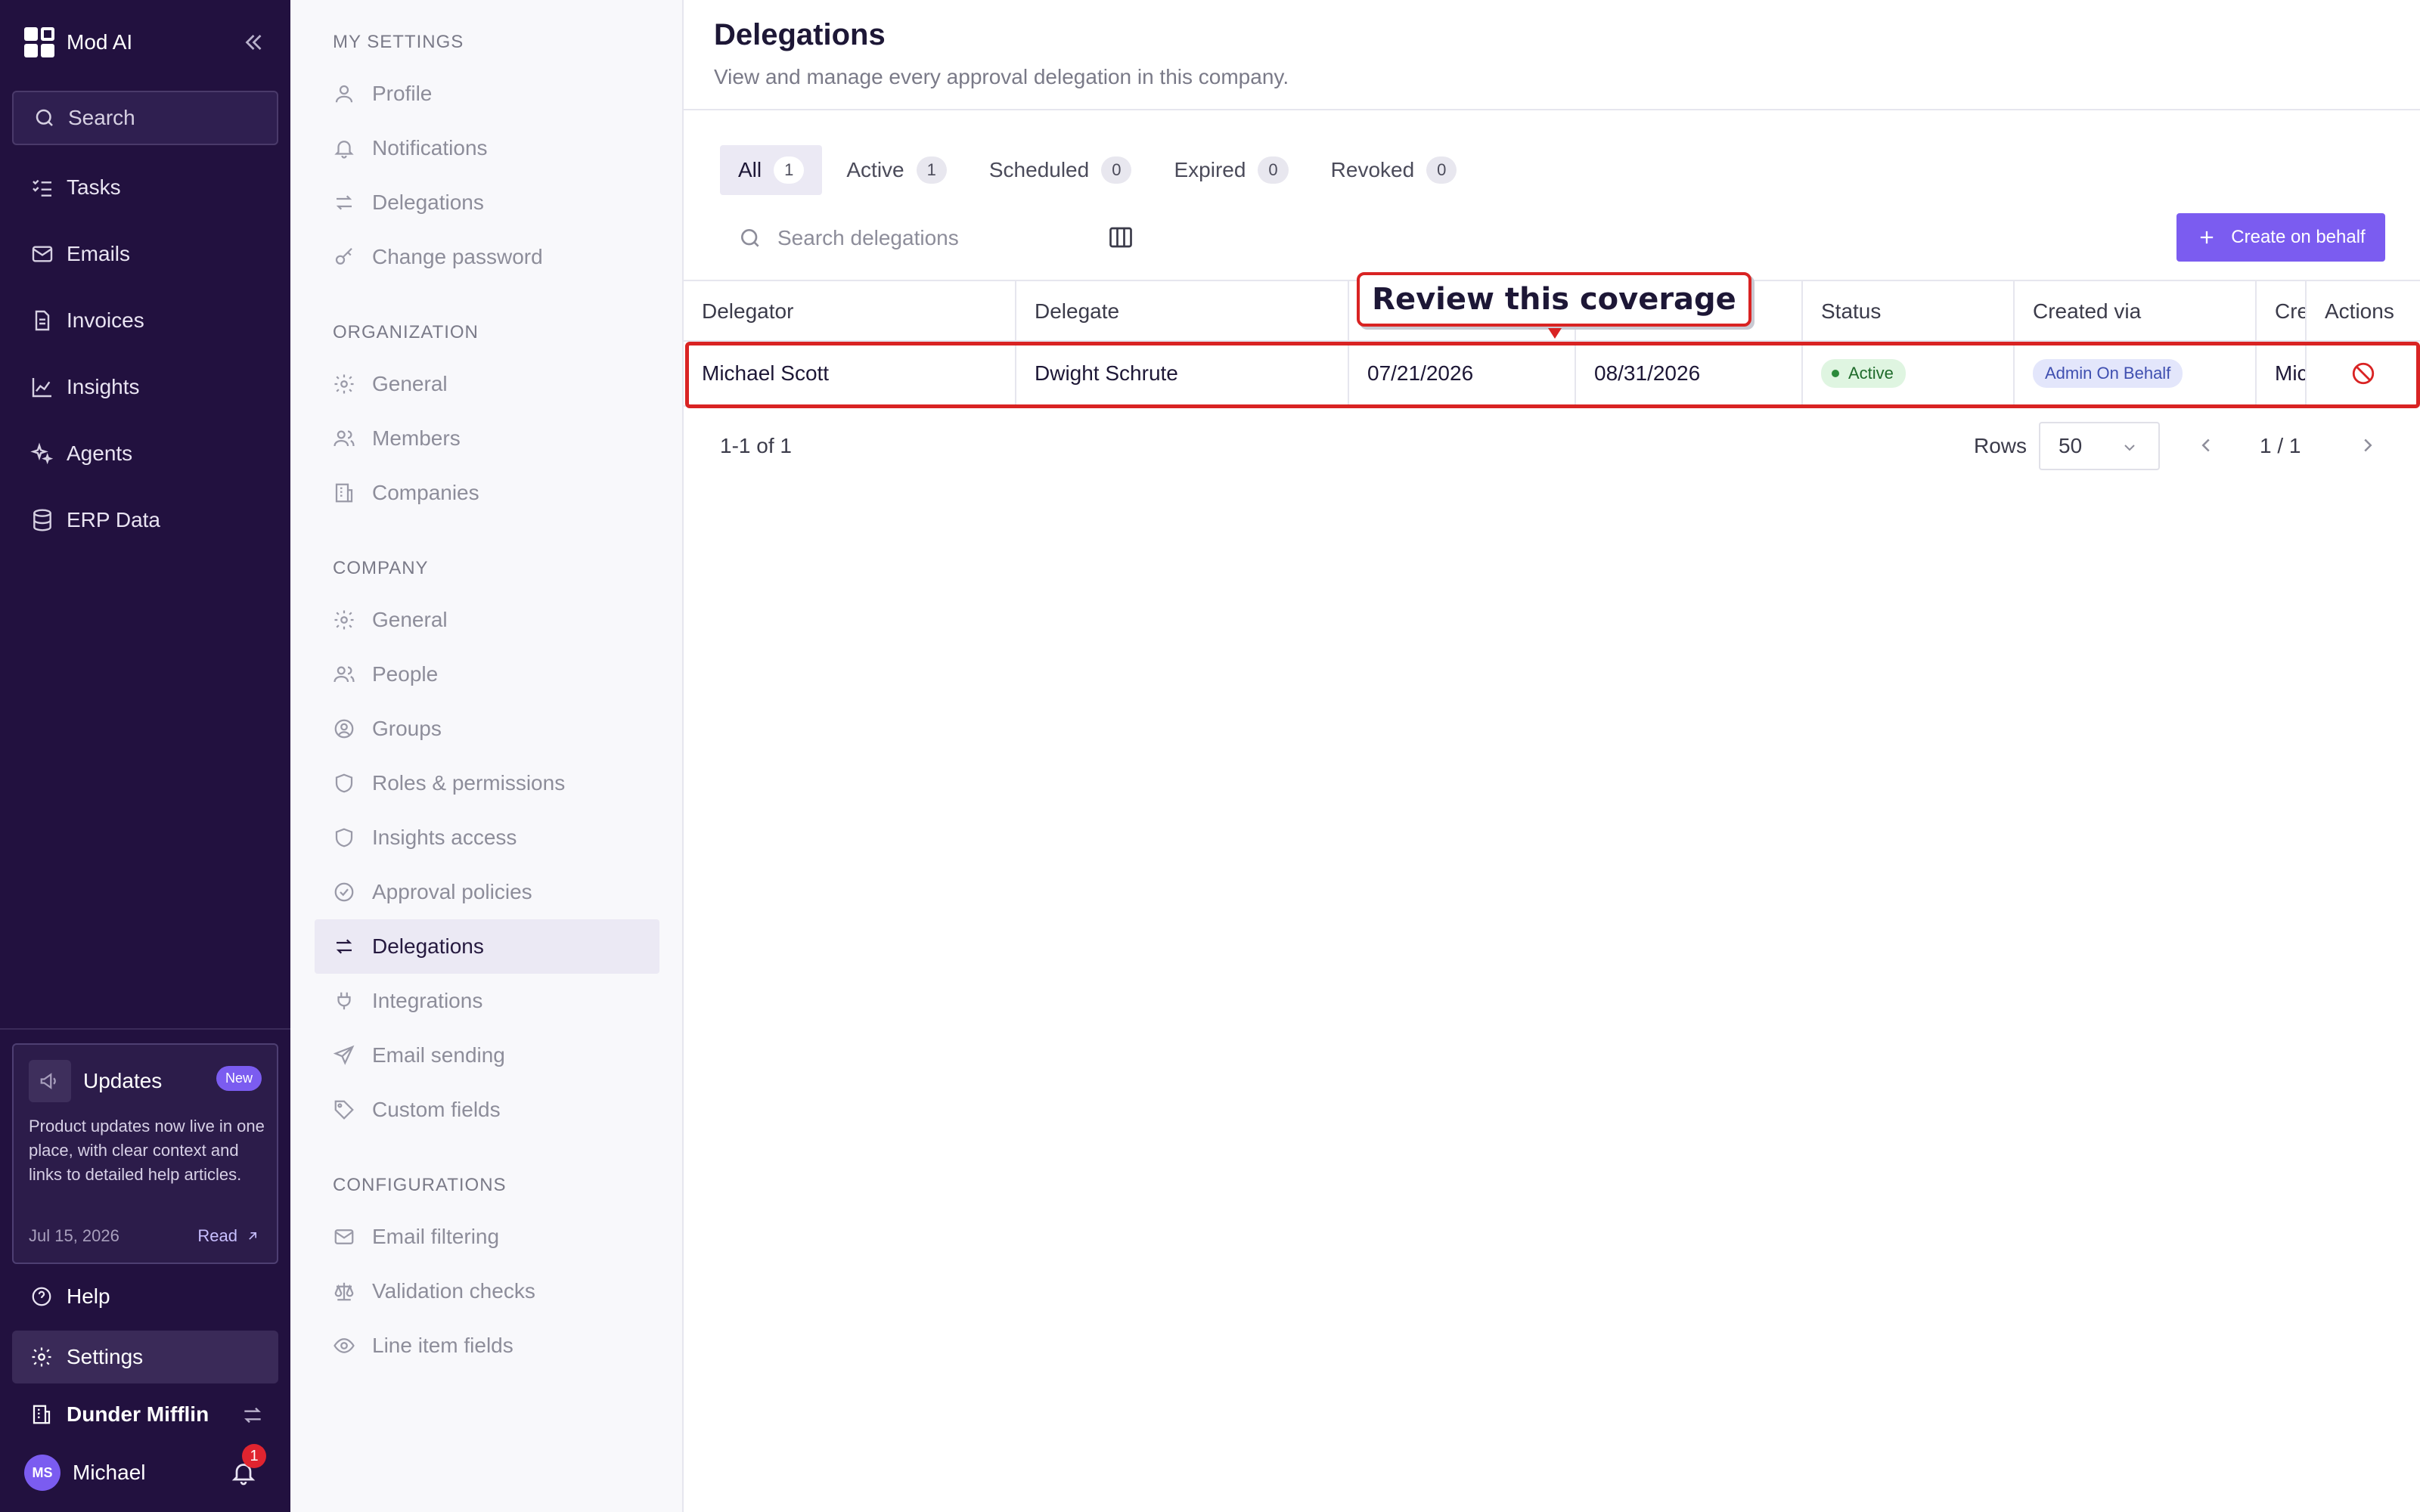 The image size is (2420, 1512). Describe the element at coordinates (145, 42) in the screenshot. I see `brand: Mod AI` at that location.